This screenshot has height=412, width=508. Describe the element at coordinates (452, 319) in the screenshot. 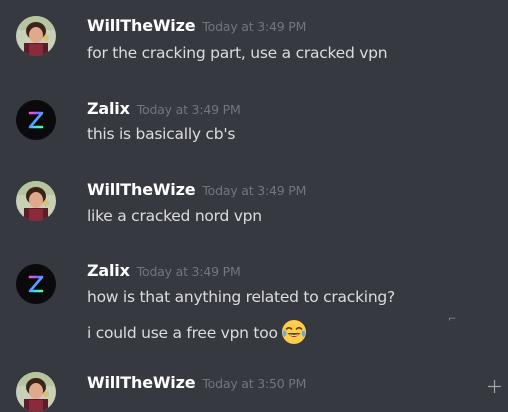

I see `tick-mark: ⌐` at that location.